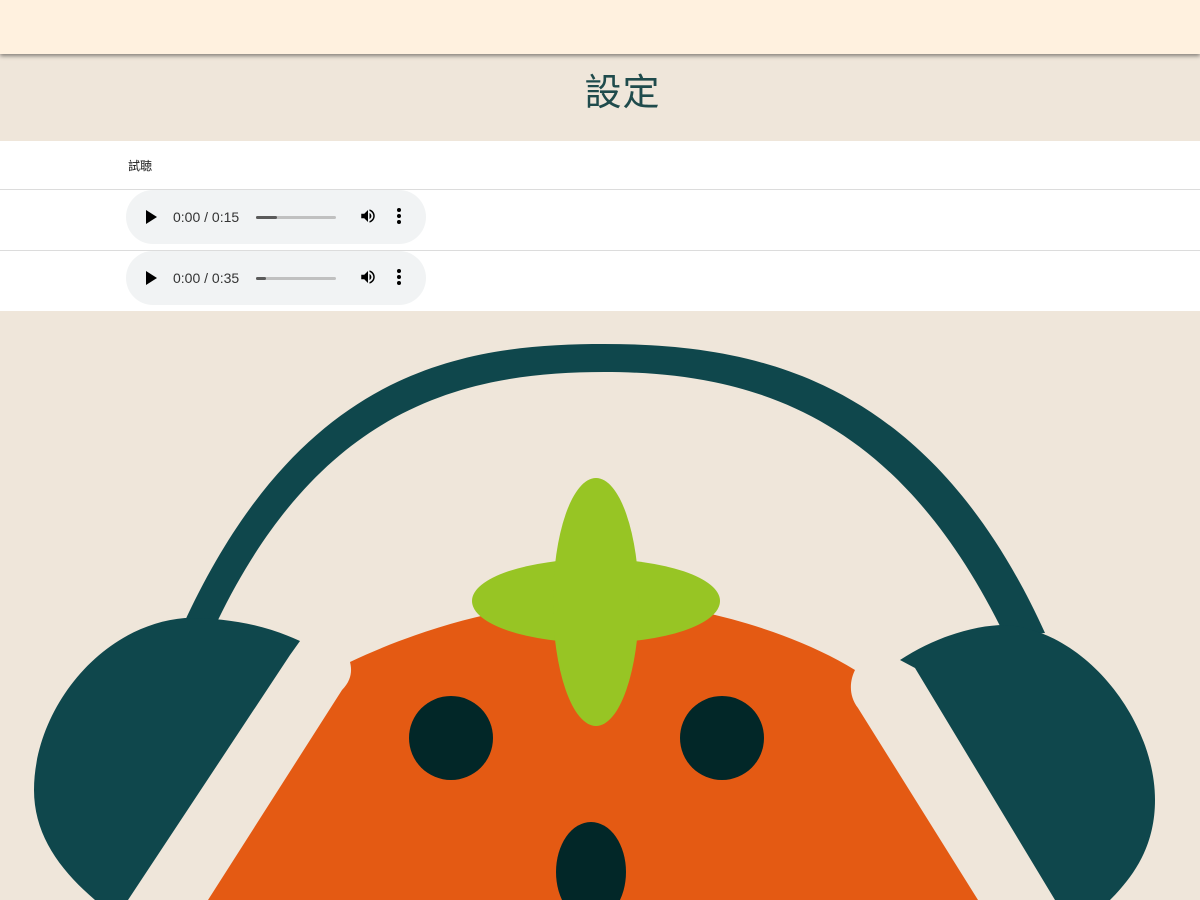  Describe the element at coordinates (600, 165) in the screenshot. I see `preview-header-row: 試聴` at that location.